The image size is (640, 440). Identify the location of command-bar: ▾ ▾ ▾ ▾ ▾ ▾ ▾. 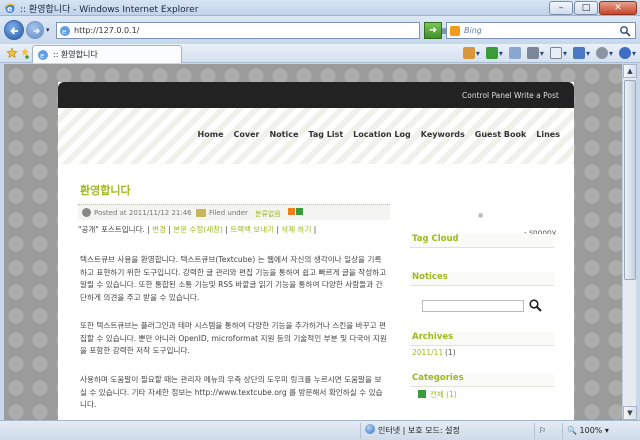
(549, 53).